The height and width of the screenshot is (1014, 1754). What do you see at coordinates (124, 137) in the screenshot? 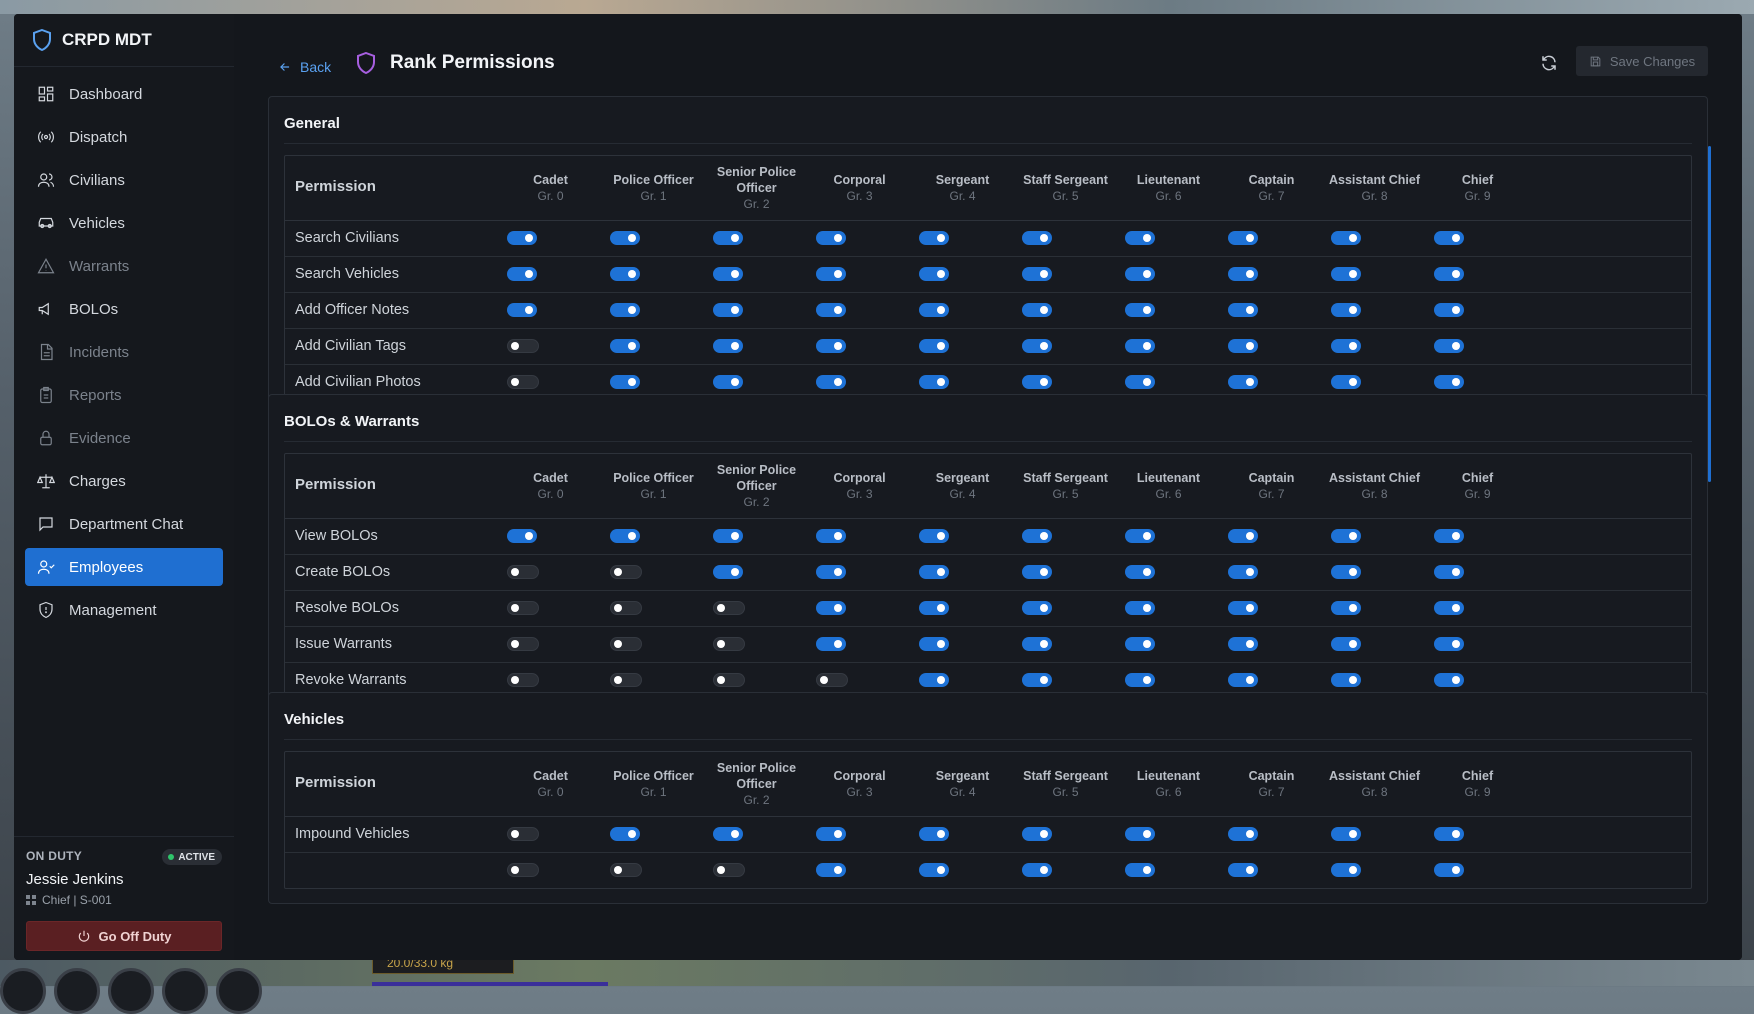
I see `sidebar-item-dispatch: Dispatch` at bounding box center [124, 137].